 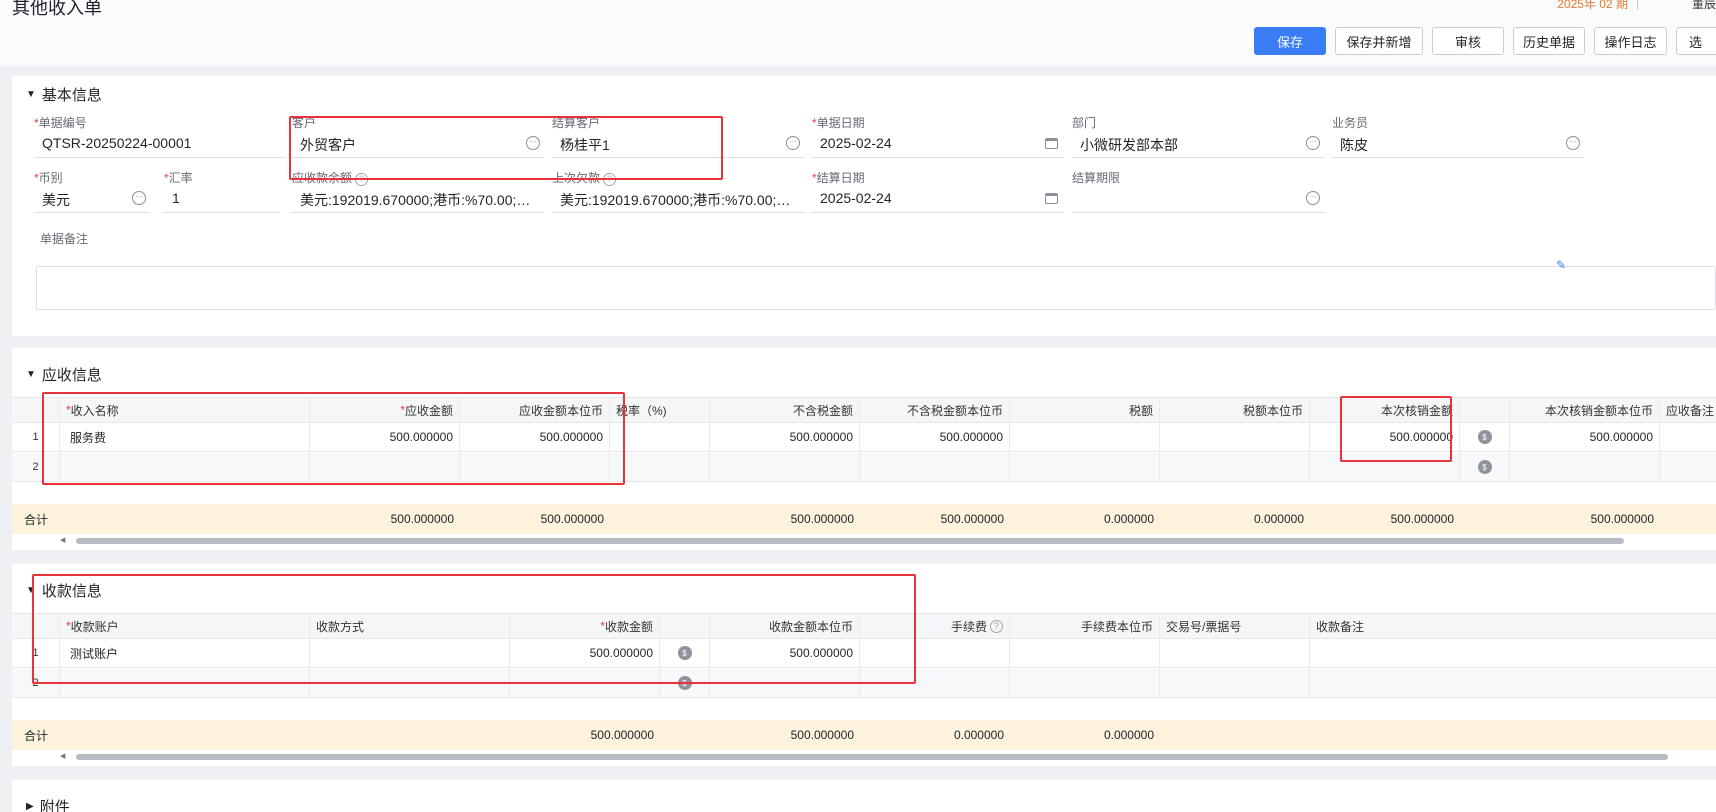 What do you see at coordinates (1561, 265) in the screenshot?
I see `edit-icon: ✎` at bounding box center [1561, 265].